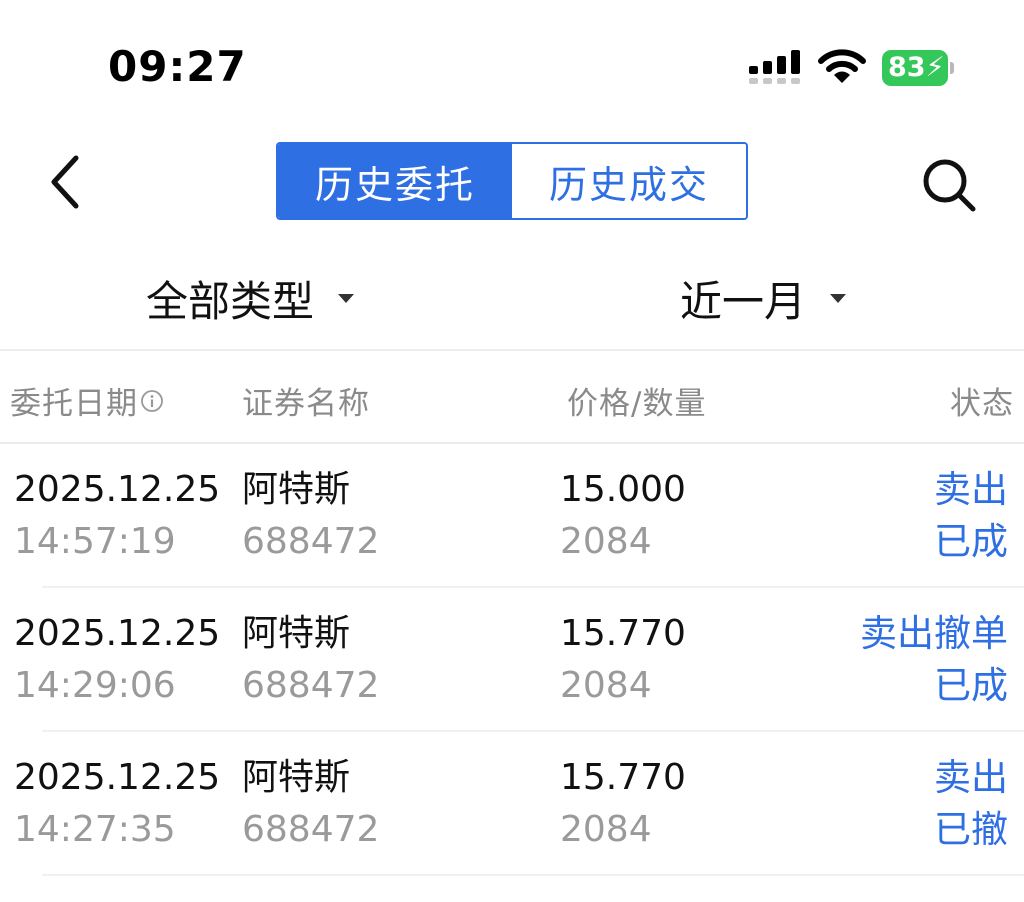  What do you see at coordinates (971, 803) in the screenshot?
I see `order-status: 卖出 已撤` at bounding box center [971, 803].